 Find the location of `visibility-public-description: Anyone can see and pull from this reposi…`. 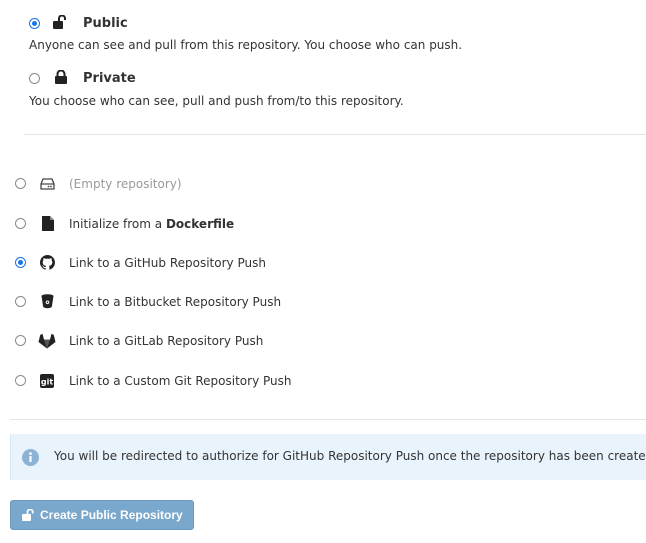

visibility-public-description: Anyone can see and pull from this reposi… is located at coordinates (246, 45).